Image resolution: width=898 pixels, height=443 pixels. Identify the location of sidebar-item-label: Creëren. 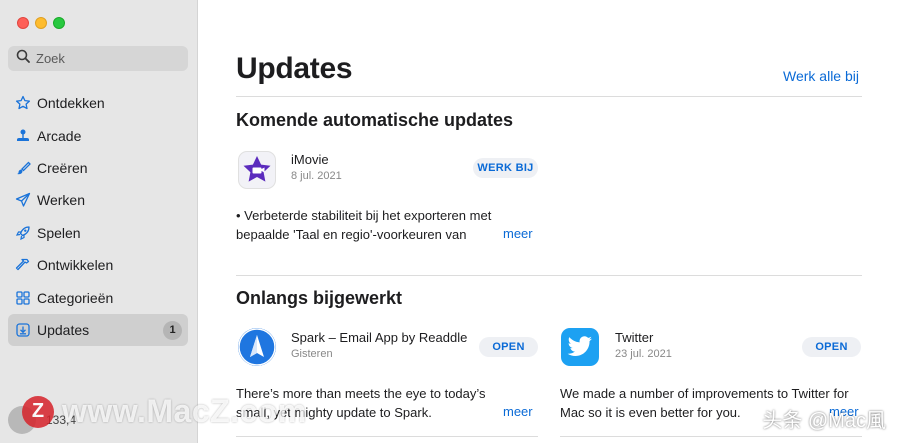
(62, 167).